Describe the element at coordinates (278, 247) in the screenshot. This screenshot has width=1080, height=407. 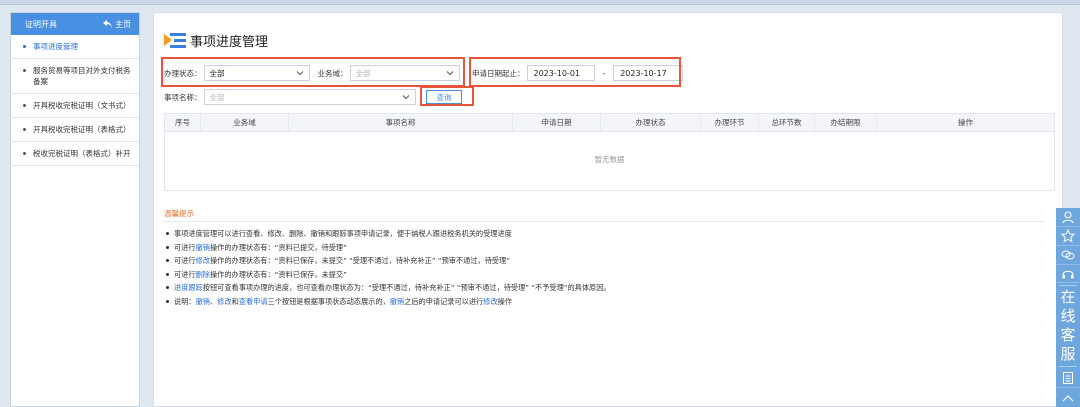
I see `tip-text: 操作的办理状态有：“资料已提交，待受理”` at that location.